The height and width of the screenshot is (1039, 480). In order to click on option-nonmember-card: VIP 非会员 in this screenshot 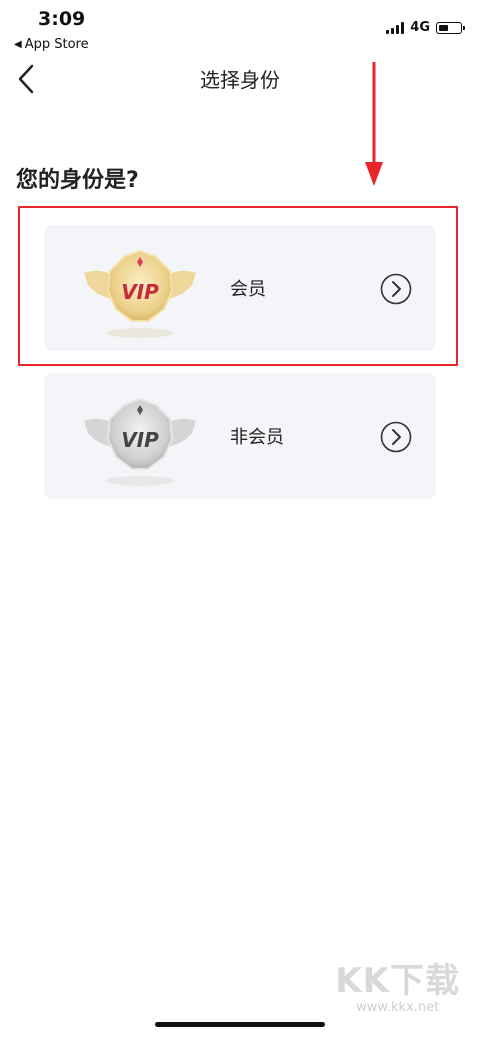, I will do `click(240, 436)`.